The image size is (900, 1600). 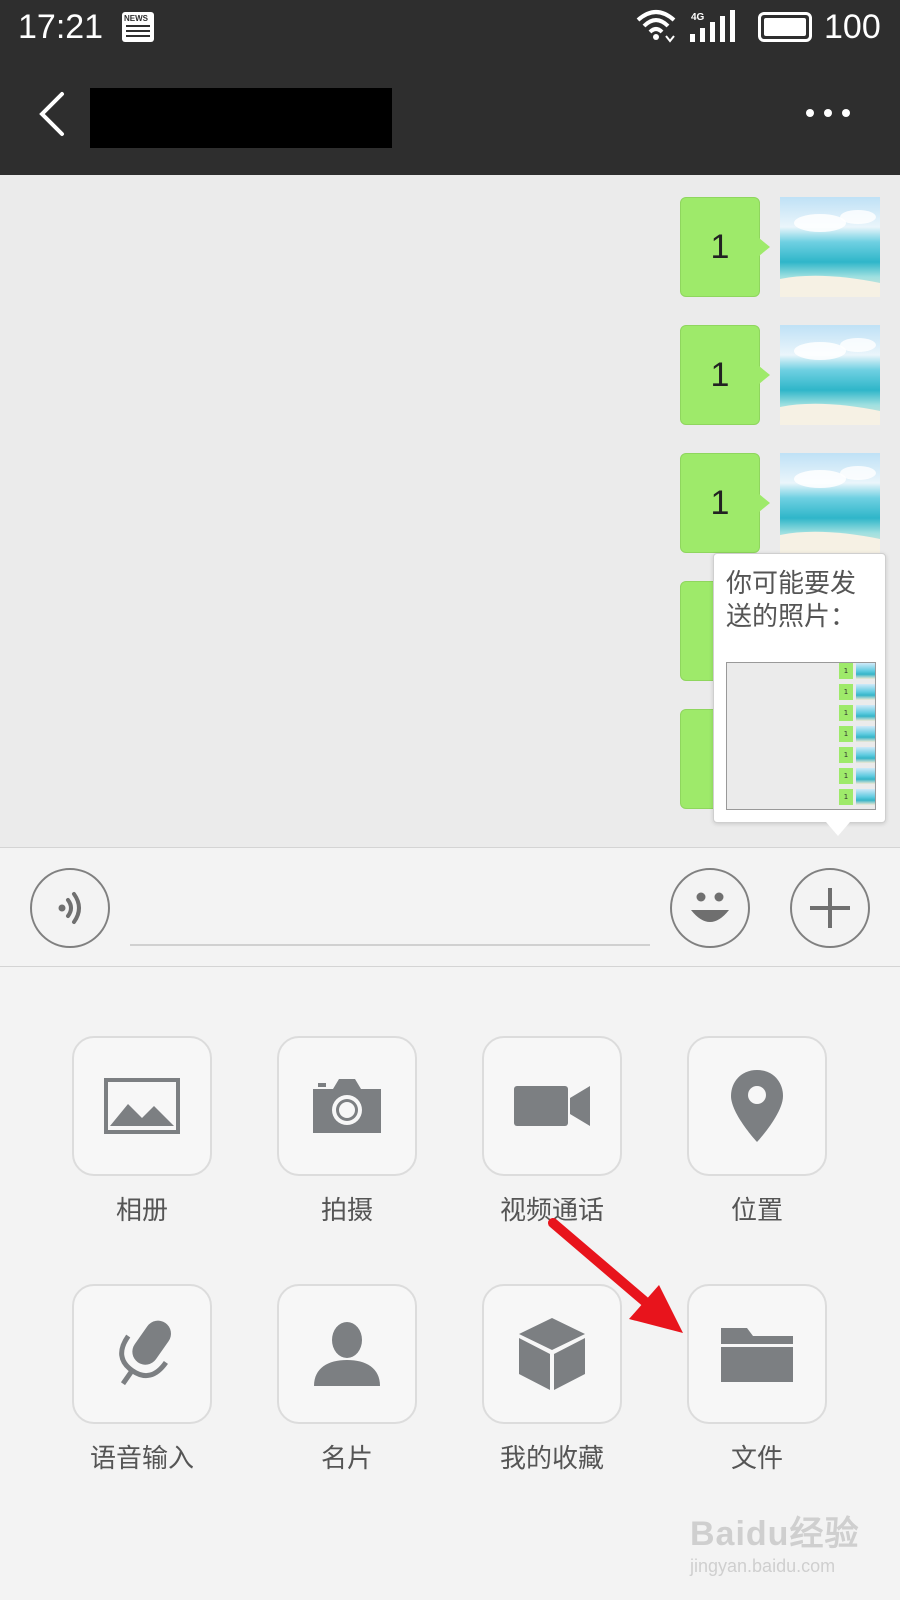 I want to click on folder-icon, so click(x=757, y=1355).